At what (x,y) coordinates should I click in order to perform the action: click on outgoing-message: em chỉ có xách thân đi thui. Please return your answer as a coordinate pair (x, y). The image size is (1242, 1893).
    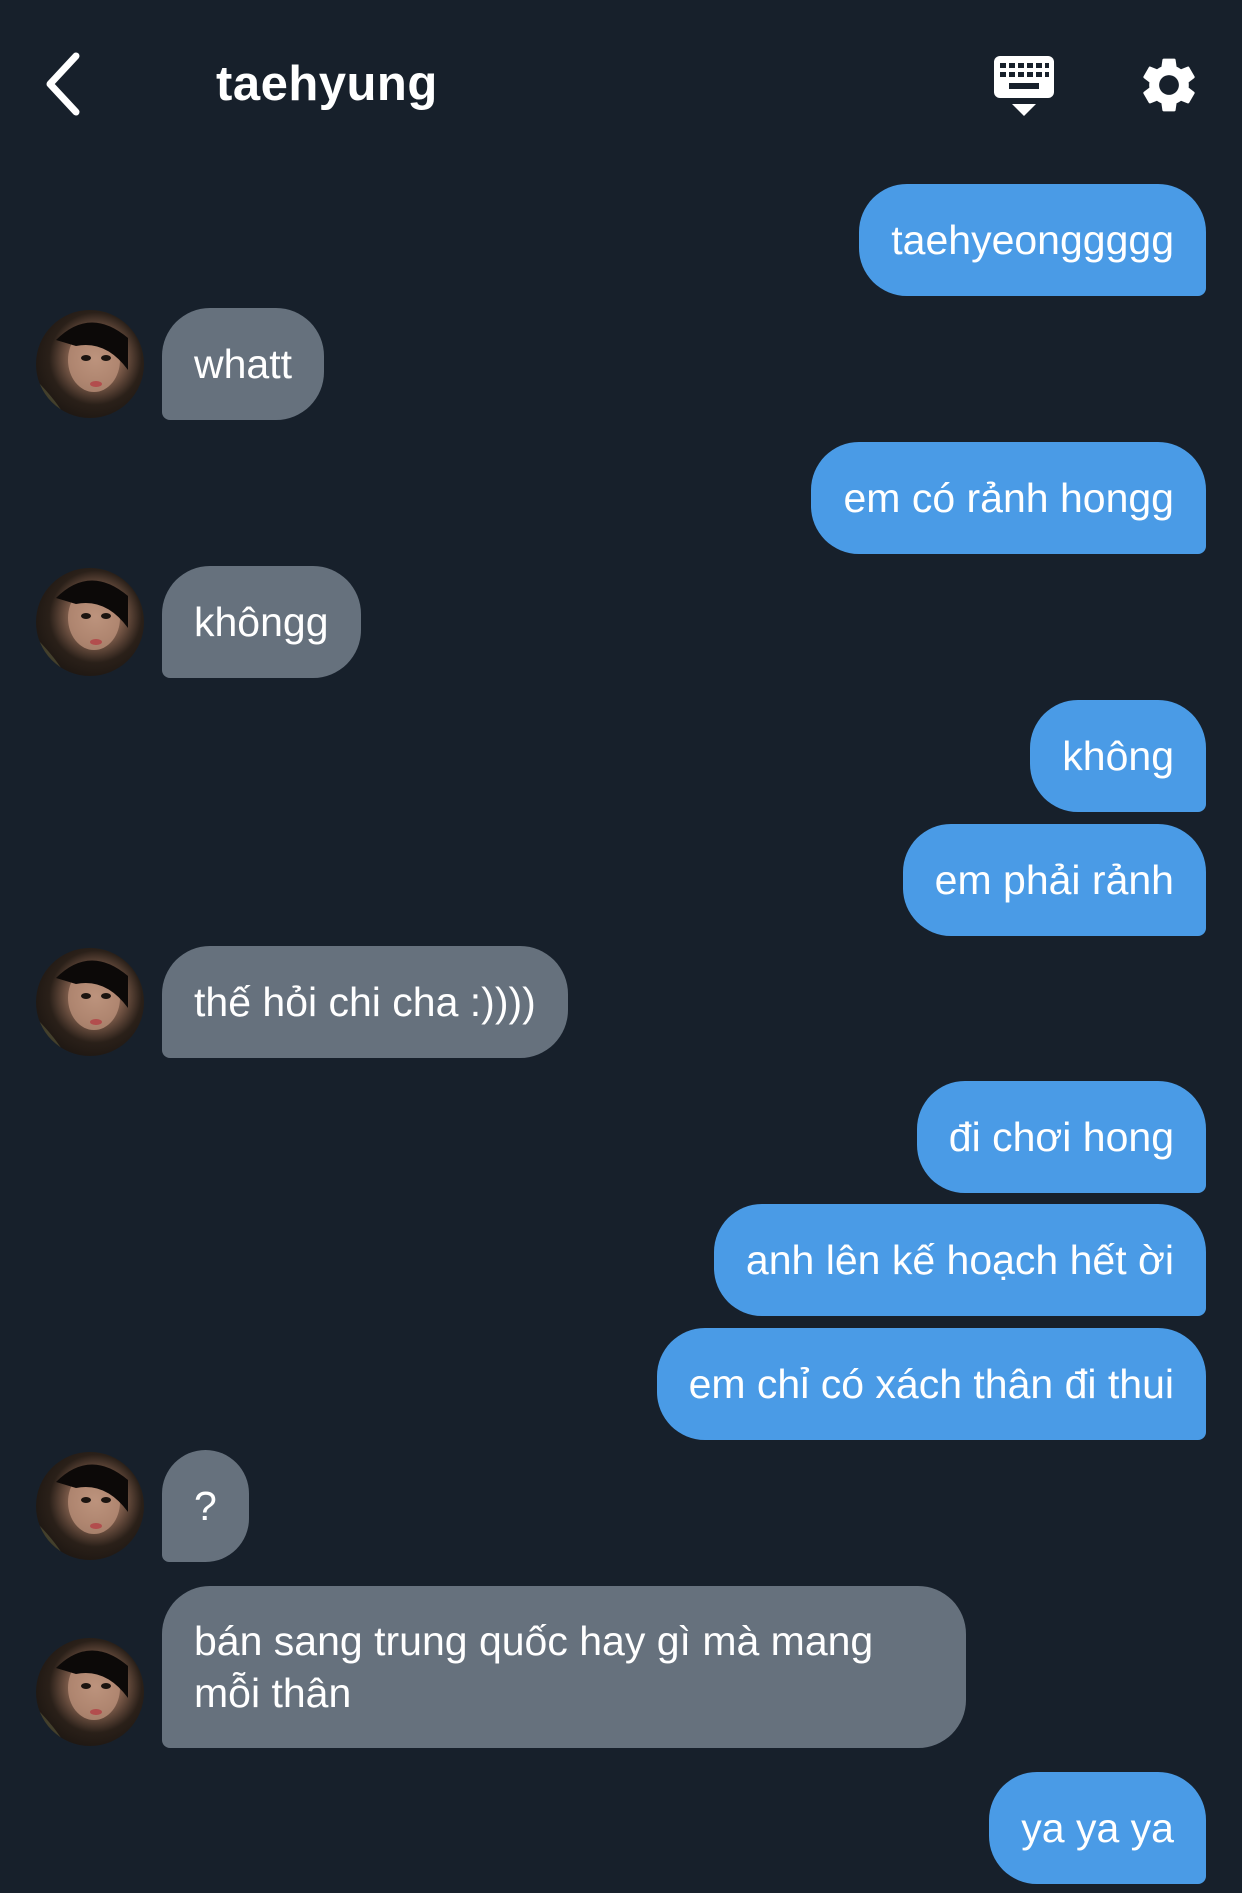
    Looking at the image, I should click on (931, 1384).